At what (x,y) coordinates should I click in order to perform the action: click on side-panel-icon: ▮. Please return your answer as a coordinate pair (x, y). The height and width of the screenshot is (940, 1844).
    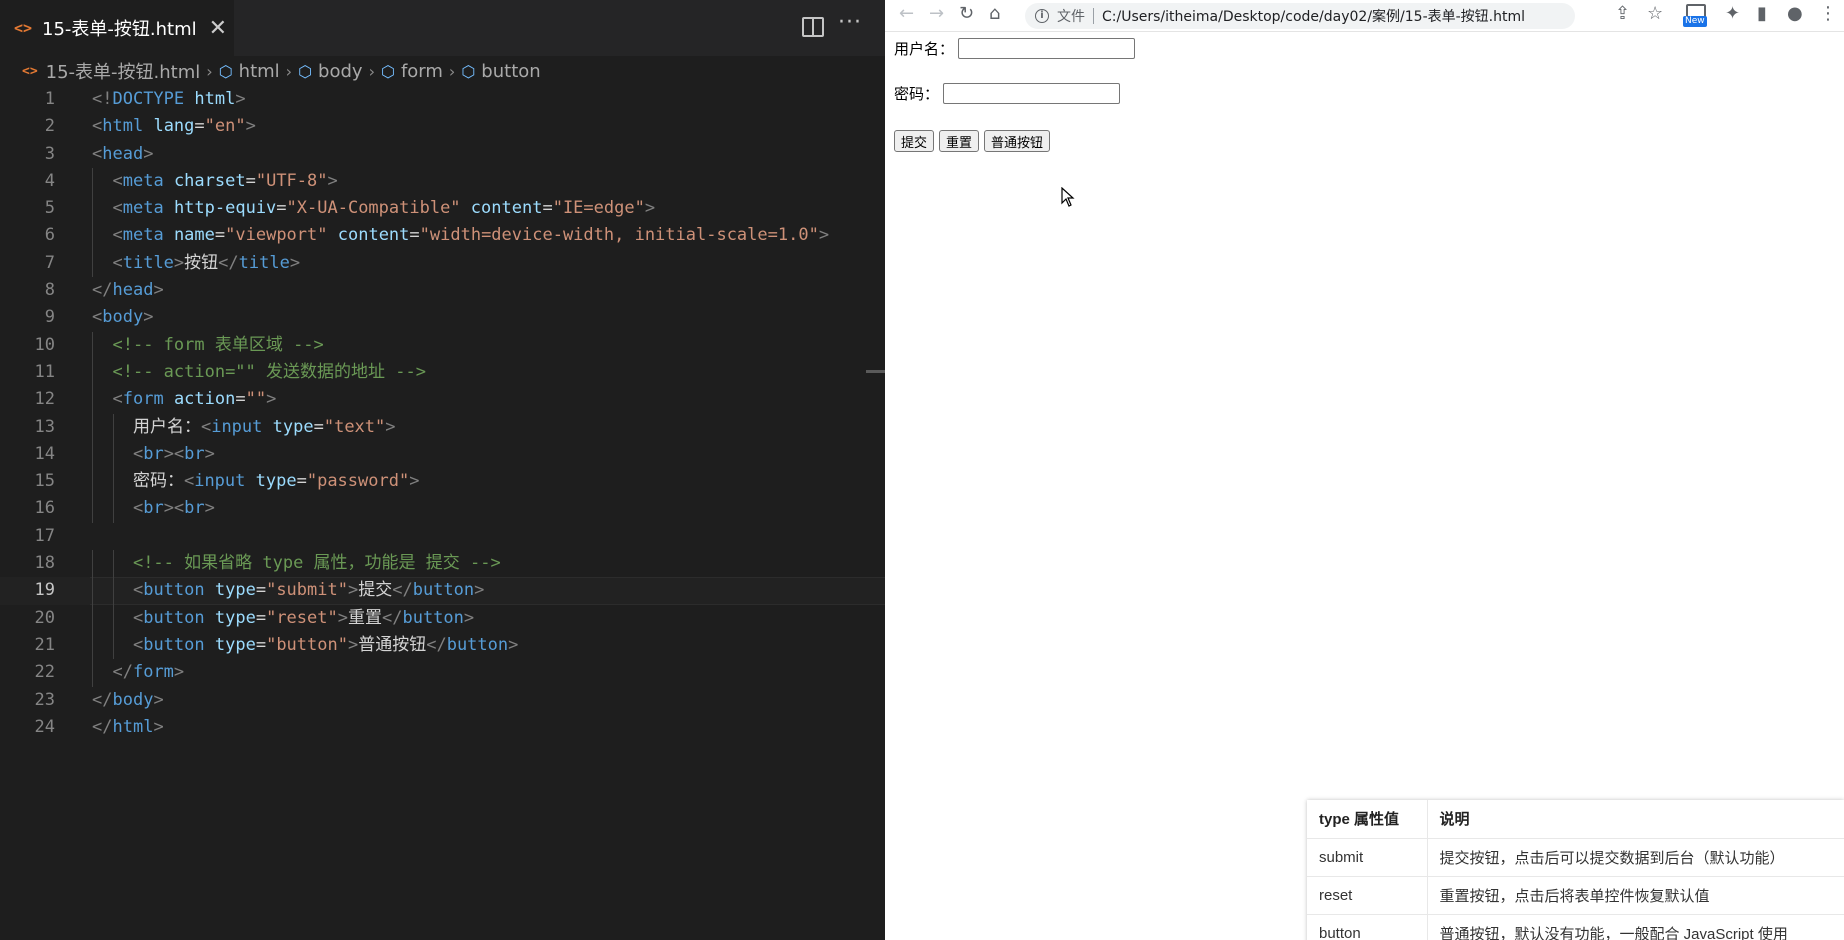
    Looking at the image, I should click on (1762, 13).